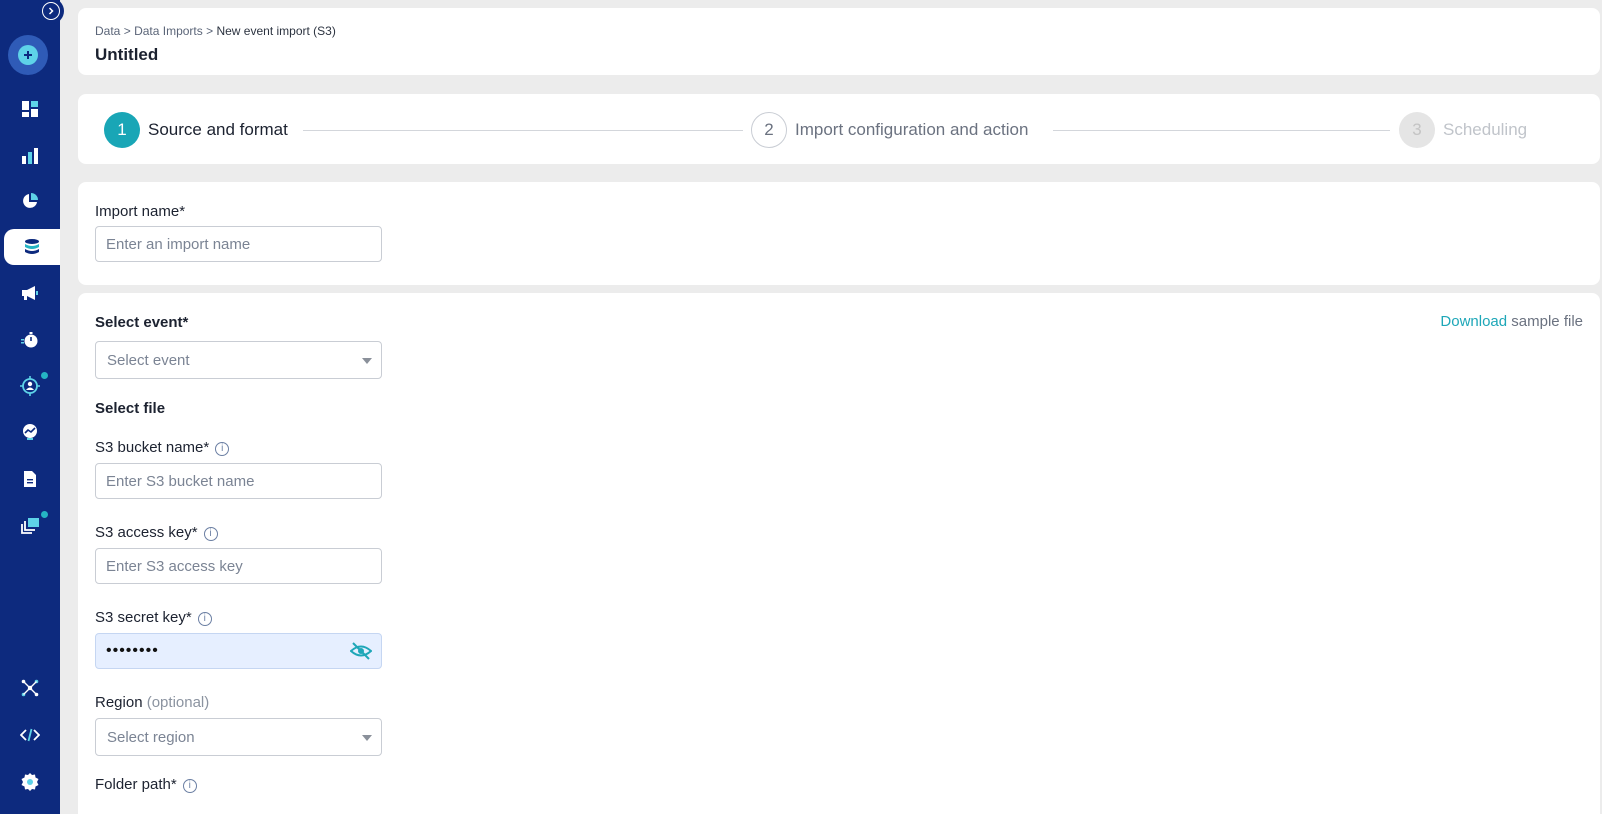  What do you see at coordinates (769, 130) in the screenshot?
I see `step-2-indicator: 2` at bounding box center [769, 130].